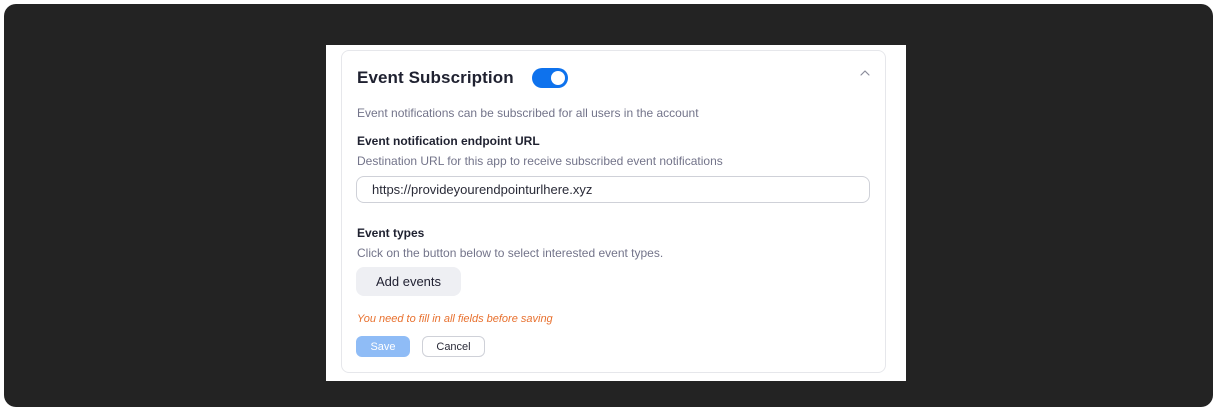 This screenshot has width=1217, height=411. I want to click on event-subscription-toggle, so click(549, 78).